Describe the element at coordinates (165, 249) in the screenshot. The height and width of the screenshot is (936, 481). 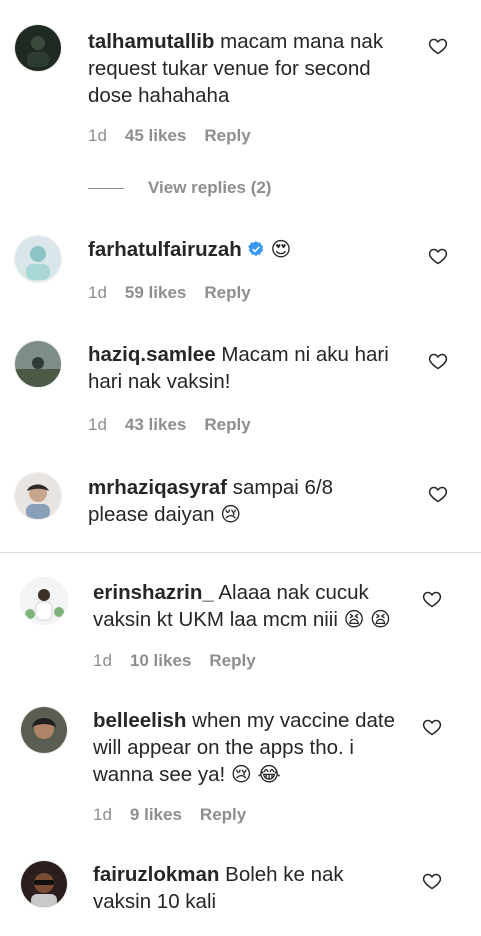
I see `username: farhatulfairuzah` at that location.